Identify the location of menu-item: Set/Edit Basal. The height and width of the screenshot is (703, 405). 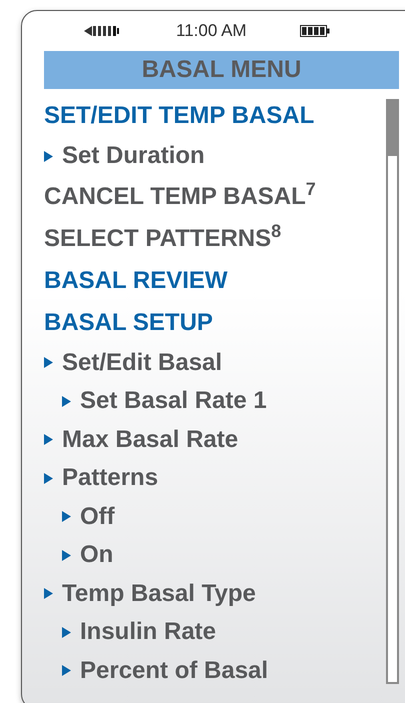
(142, 362).